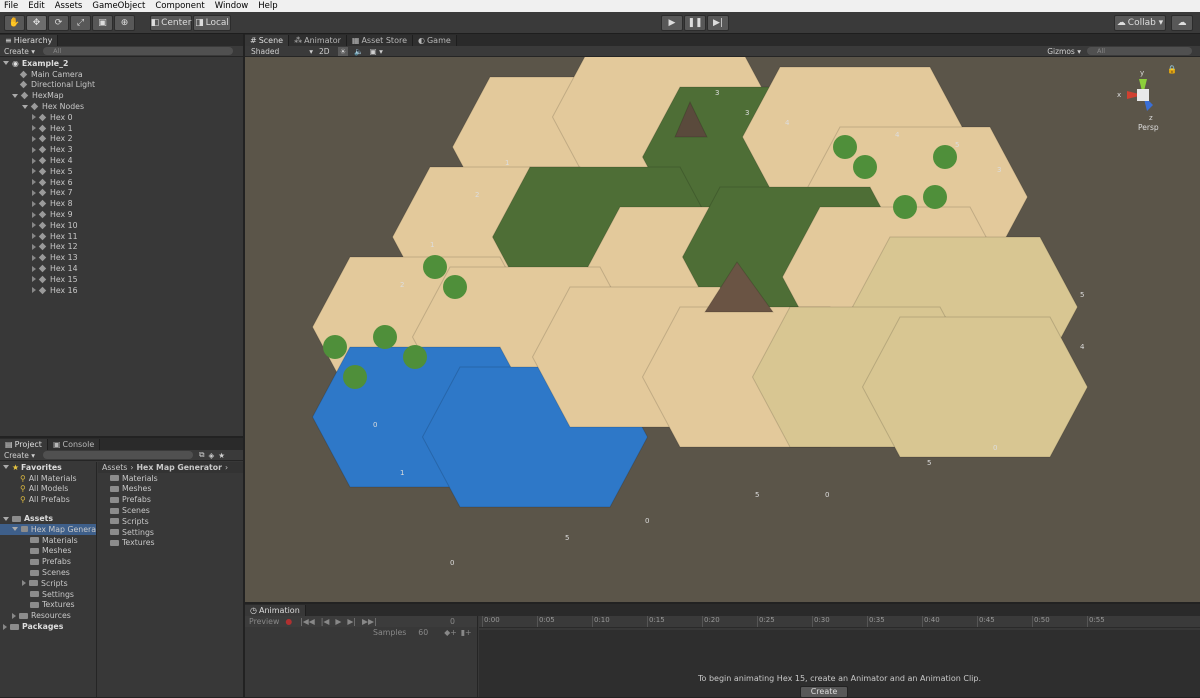 The height and width of the screenshot is (698, 1200). Describe the element at coordinates (232, 6) in the screenshot. I see `menu-window: Window` at that location.